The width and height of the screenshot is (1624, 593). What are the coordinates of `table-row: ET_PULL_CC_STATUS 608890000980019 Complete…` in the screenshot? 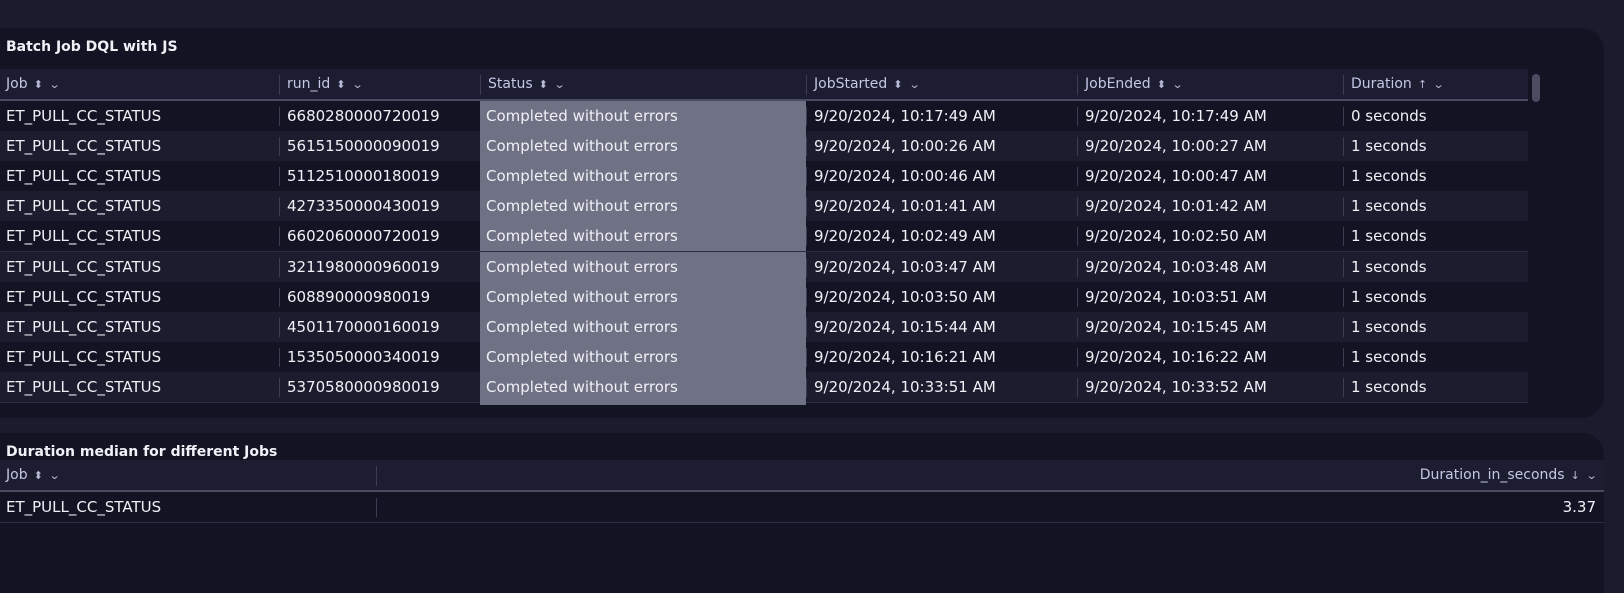 It's located at (764, 297).